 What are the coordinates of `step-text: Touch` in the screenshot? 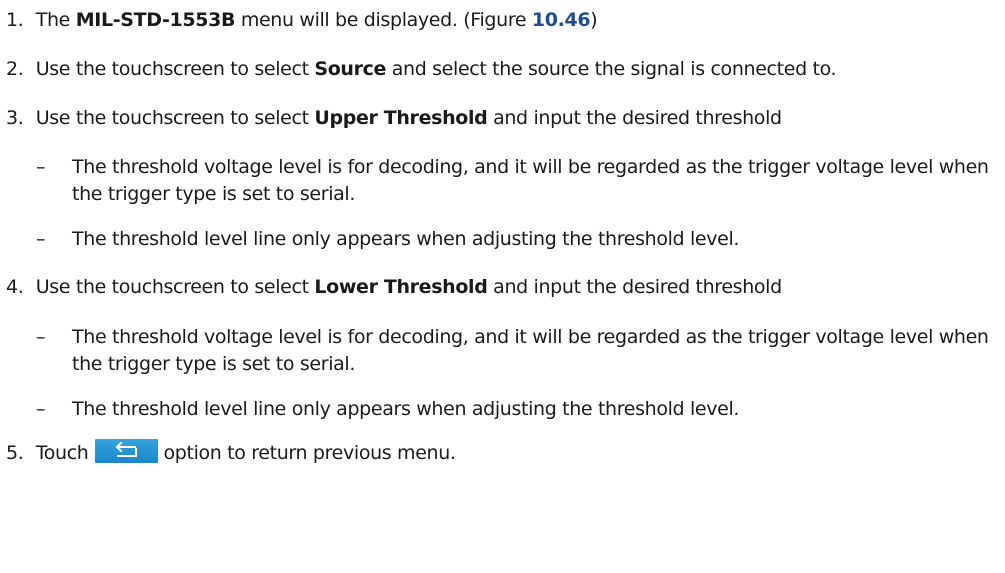 It's located at (62, 453).